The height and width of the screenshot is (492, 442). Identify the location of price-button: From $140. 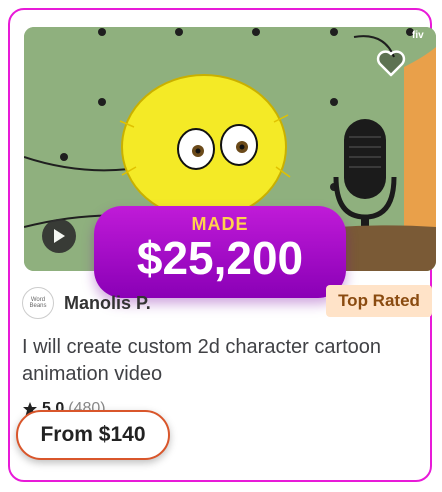
(93, 435).